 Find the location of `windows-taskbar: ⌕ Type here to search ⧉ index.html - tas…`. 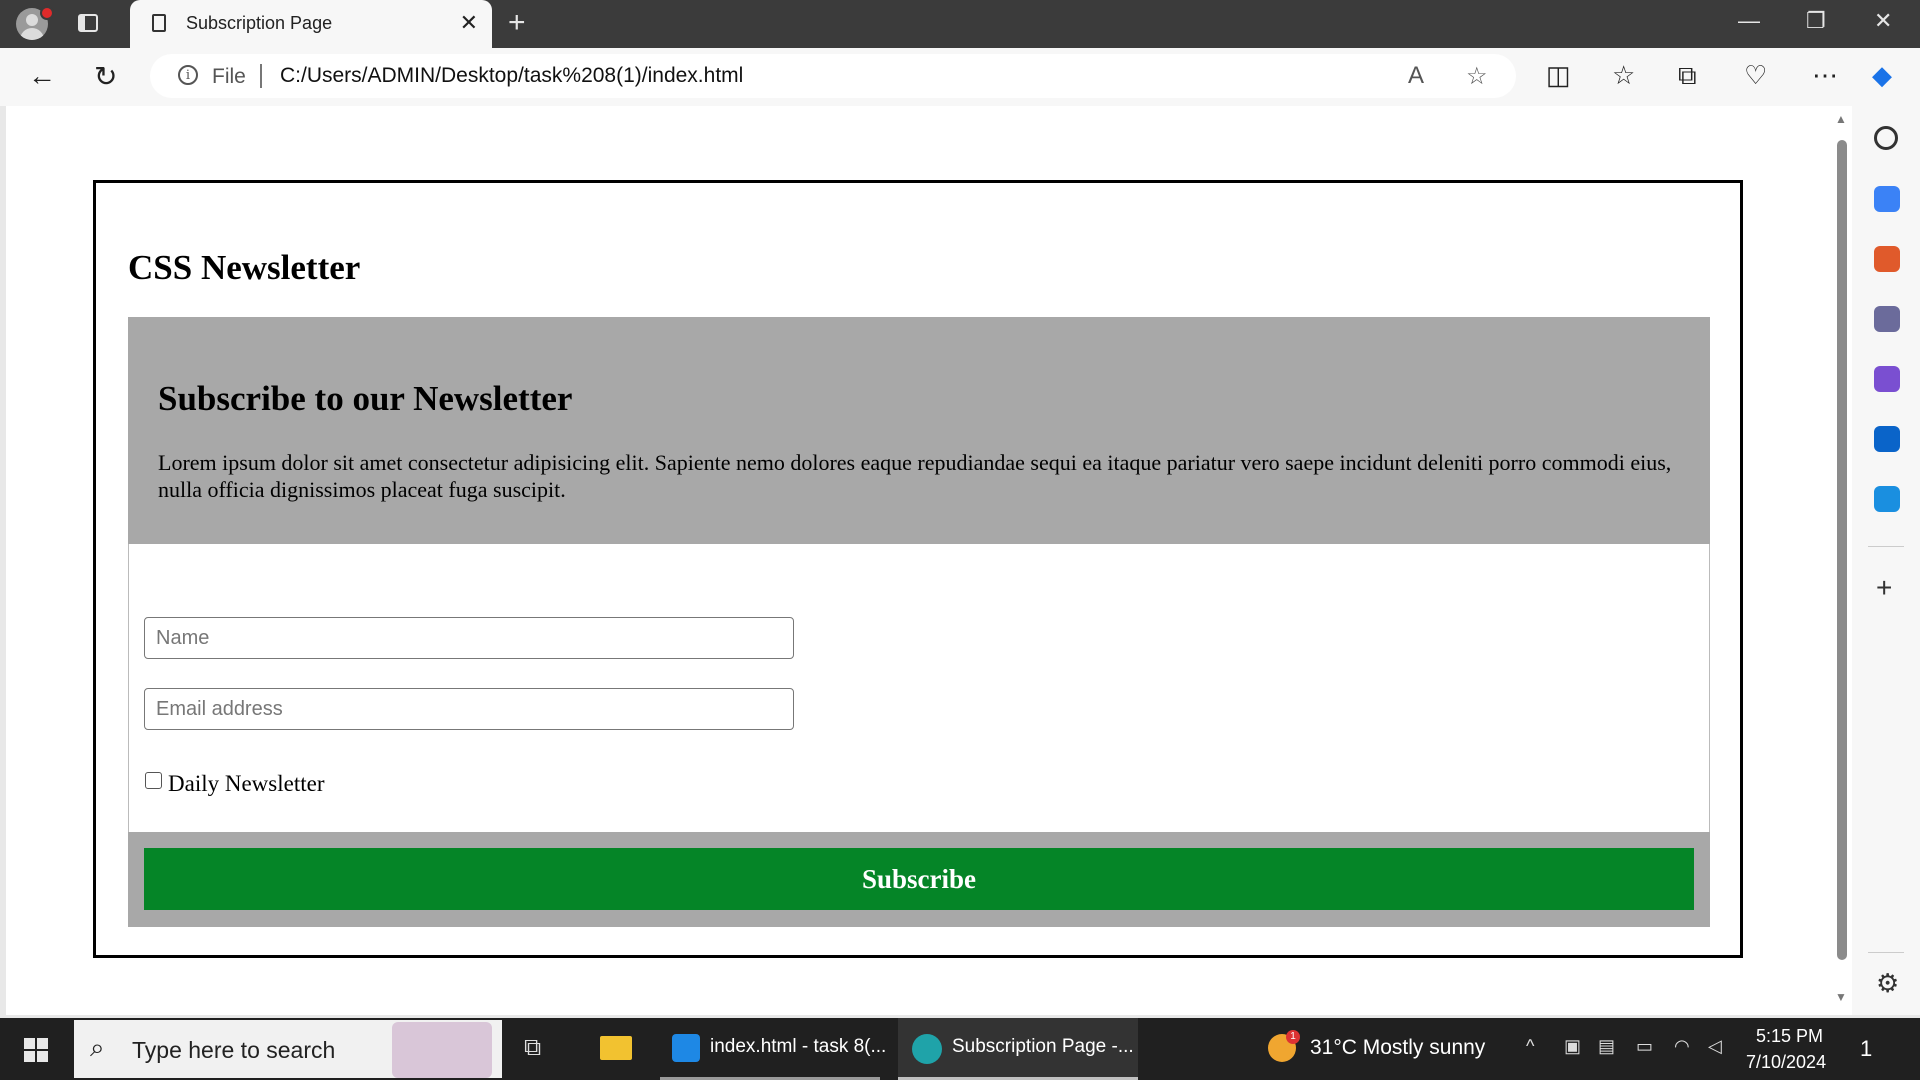

windows-taskbar: ⌕ Type here to search ⧉ index.html - tas… is located at coordinates (960, 1049).